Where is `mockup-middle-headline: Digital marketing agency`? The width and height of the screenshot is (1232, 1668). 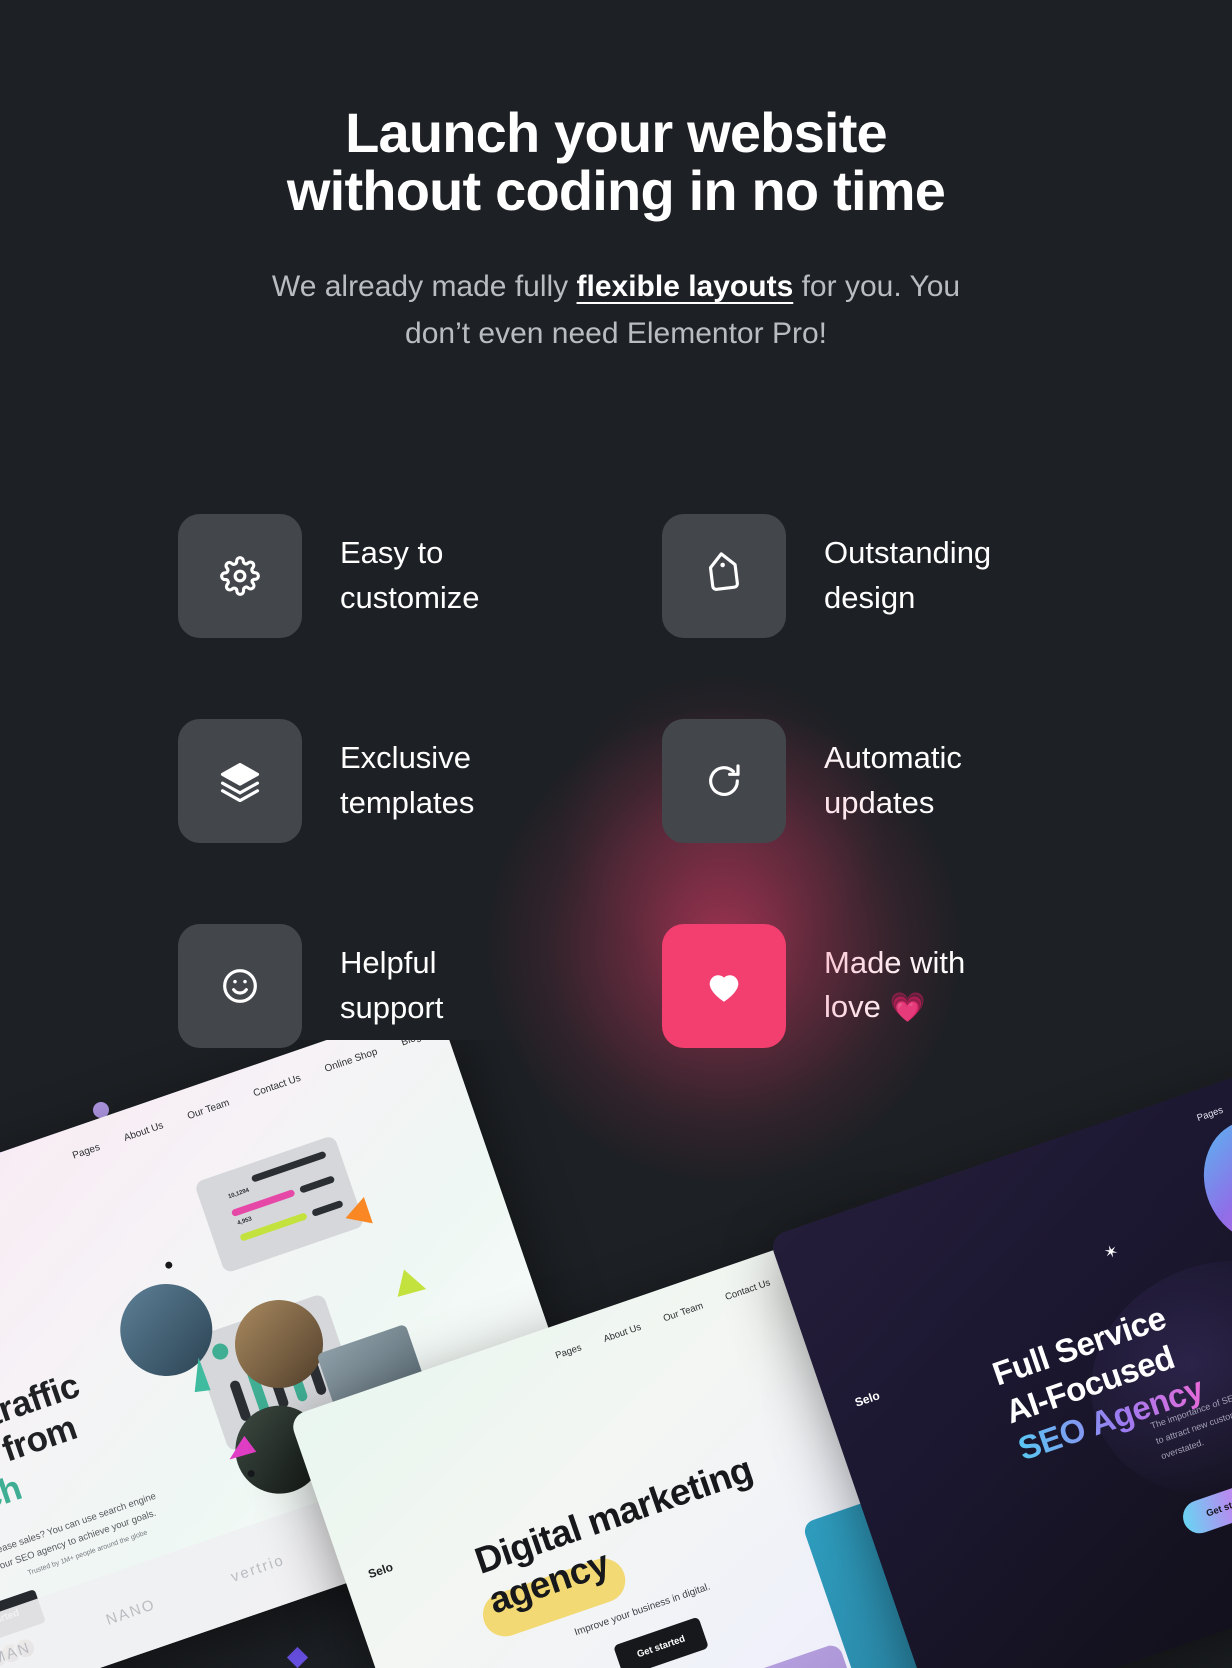
mockup-middle-headline: Digital marketing agency is located at coordinates (630, 1532).